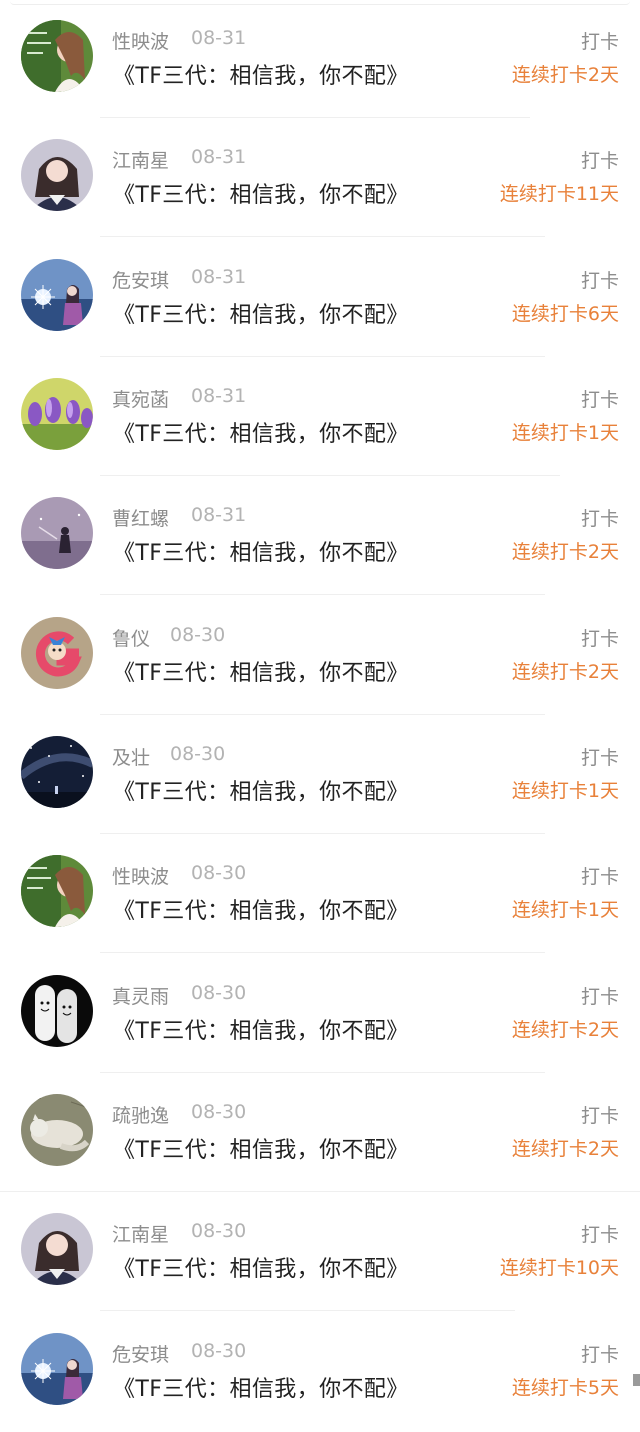  What do you see at coordinates (131, 637) in the screenshot?
I see `user-name: 鲁仪` at bounding box center [131, 637].